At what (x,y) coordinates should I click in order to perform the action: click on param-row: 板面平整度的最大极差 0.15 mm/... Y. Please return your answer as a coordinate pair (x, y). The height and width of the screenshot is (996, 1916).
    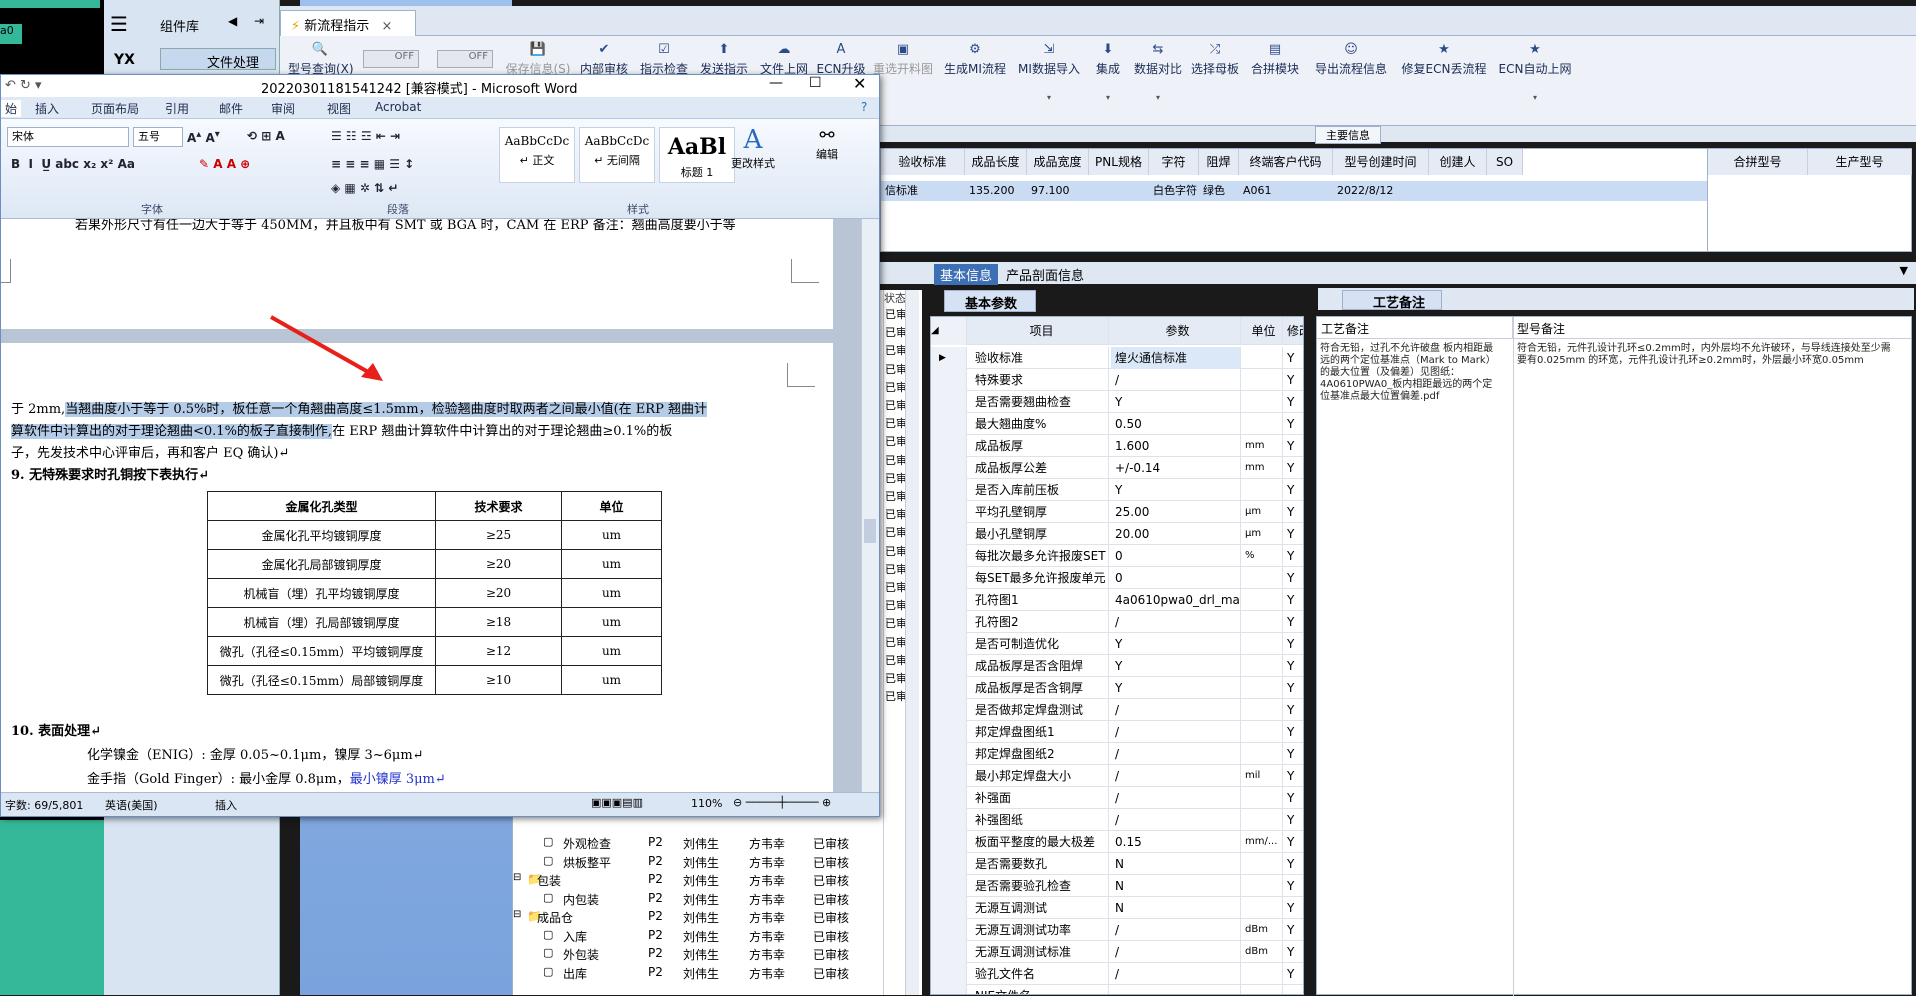
    Looking at the image, I should click on (1117, 842).